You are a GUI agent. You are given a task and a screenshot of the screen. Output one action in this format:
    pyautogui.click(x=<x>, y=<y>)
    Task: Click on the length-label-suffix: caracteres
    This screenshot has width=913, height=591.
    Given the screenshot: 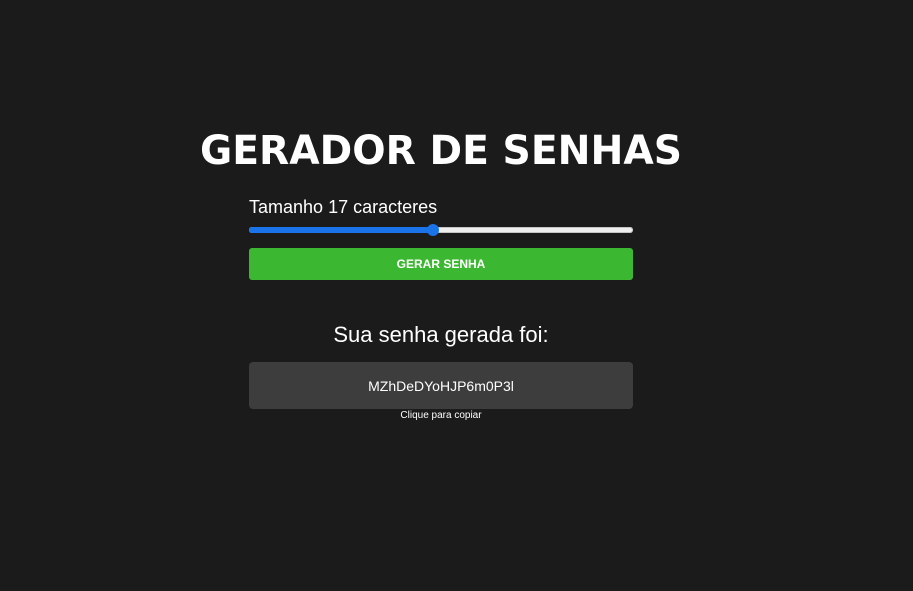 What is the action you would take?
    pyautogui.click(x=395, y=207)
    